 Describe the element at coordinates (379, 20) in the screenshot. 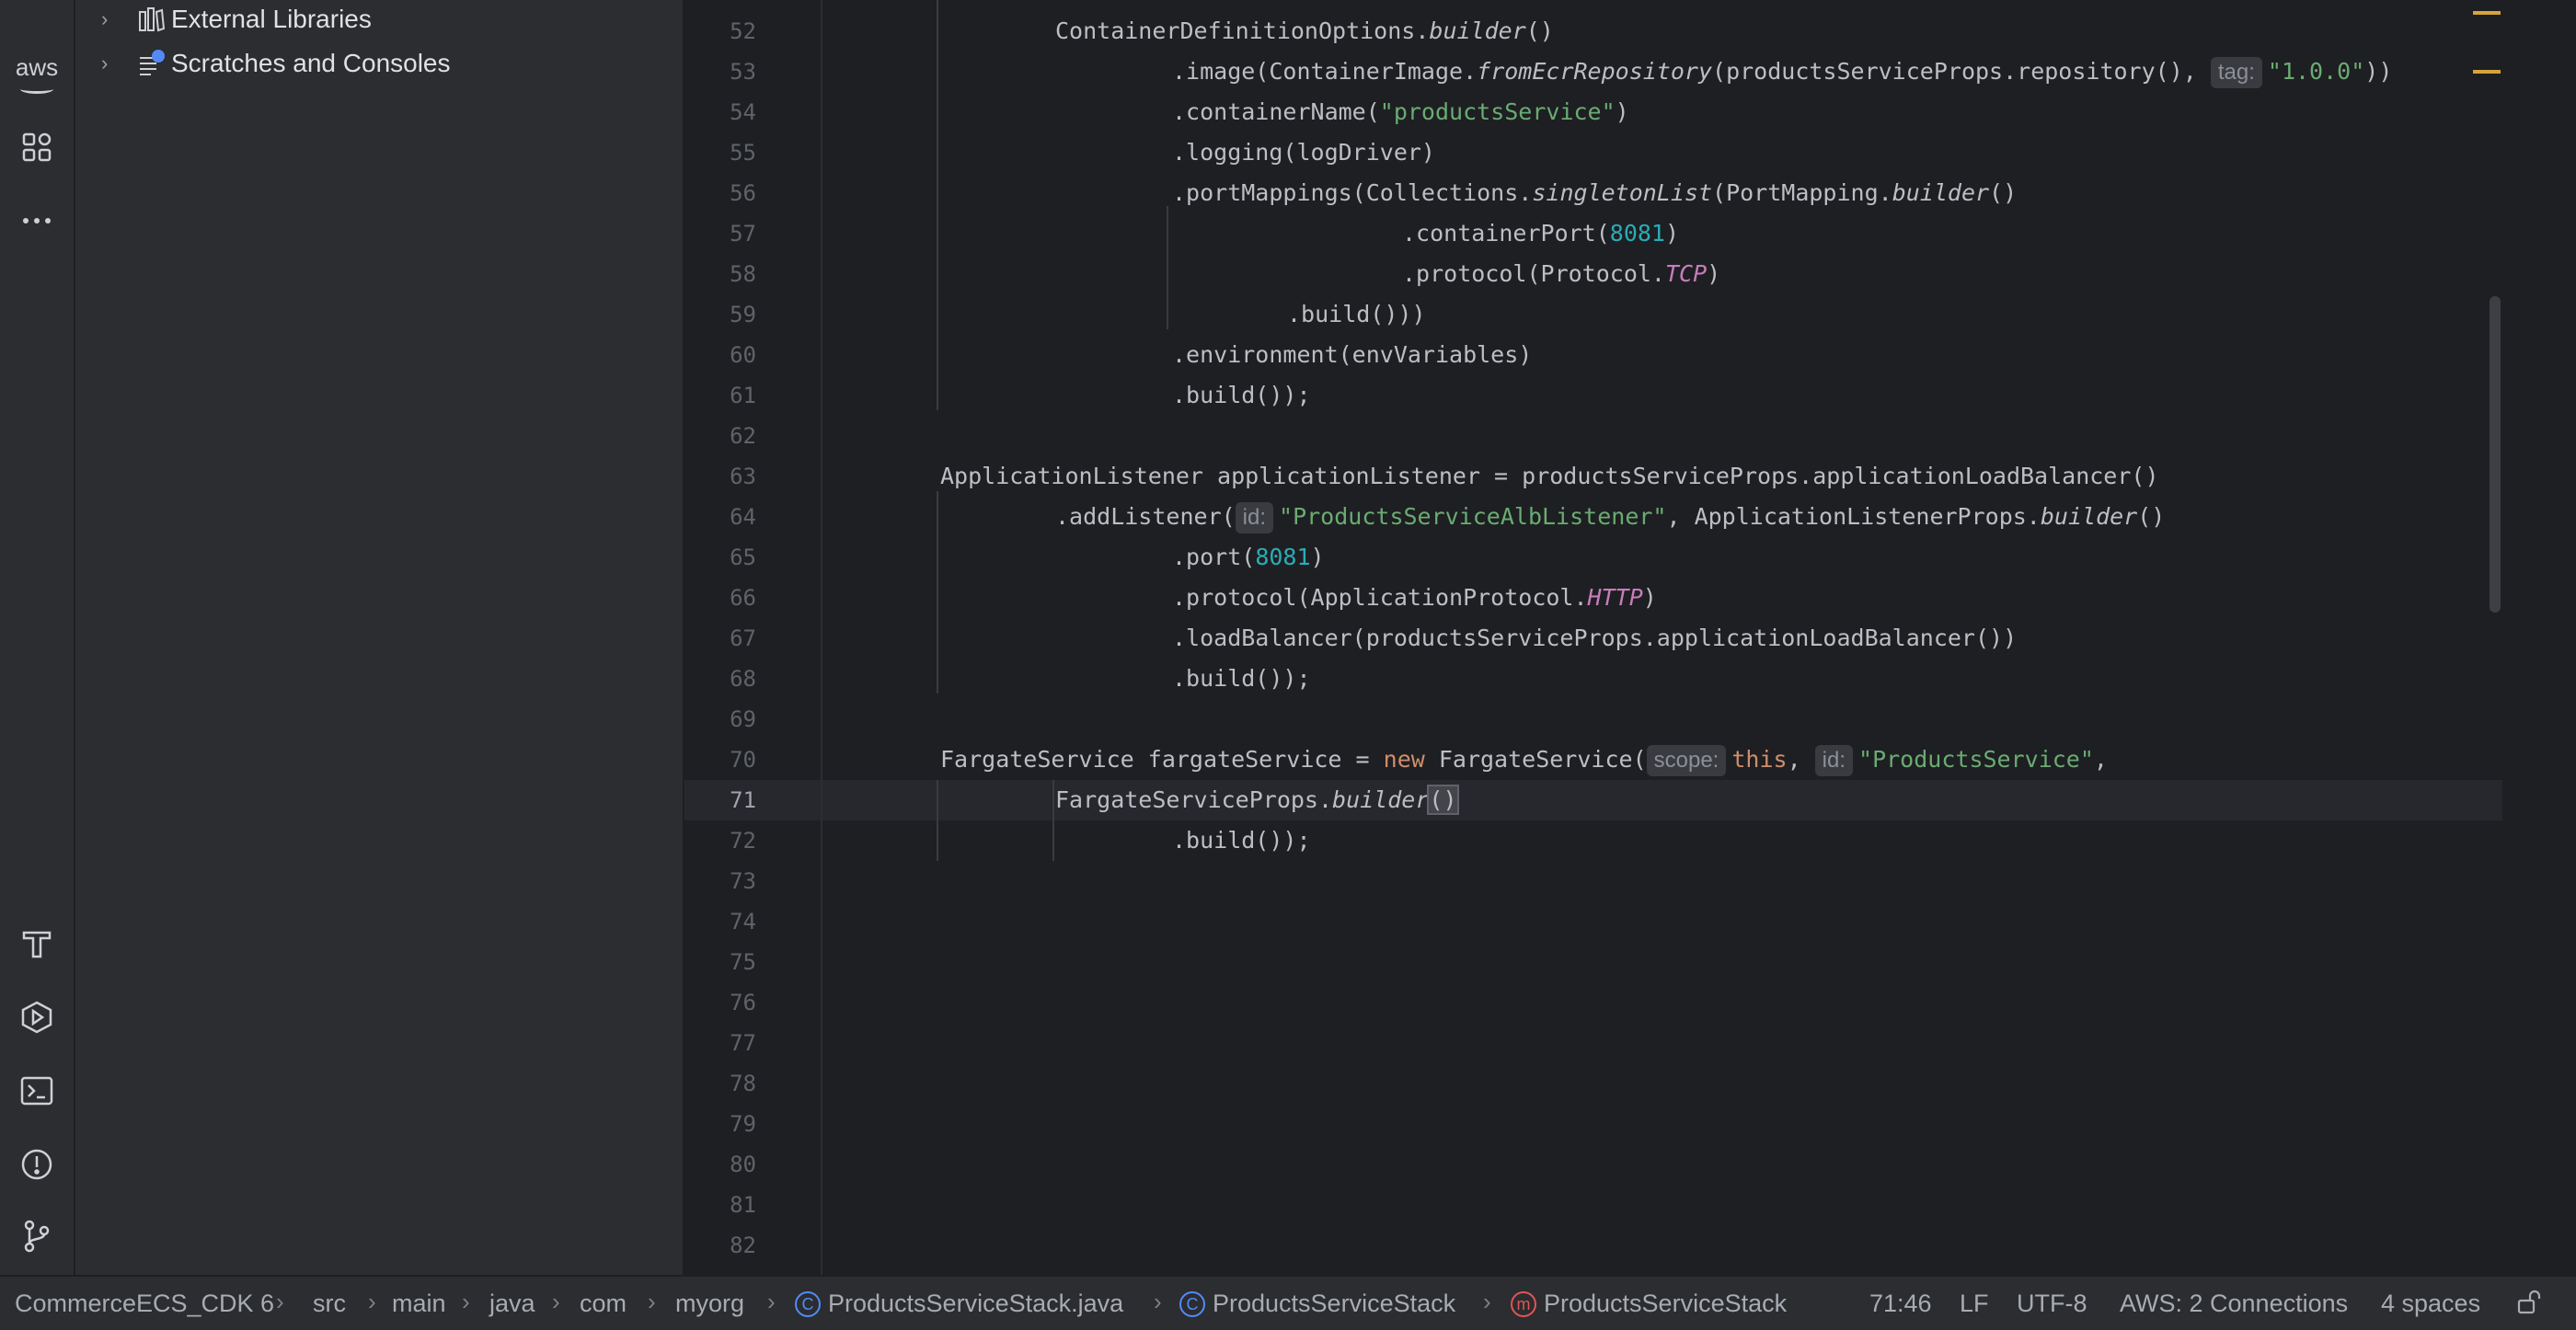

I see `tree-item-external-libraries: › External Libraries` at that location.